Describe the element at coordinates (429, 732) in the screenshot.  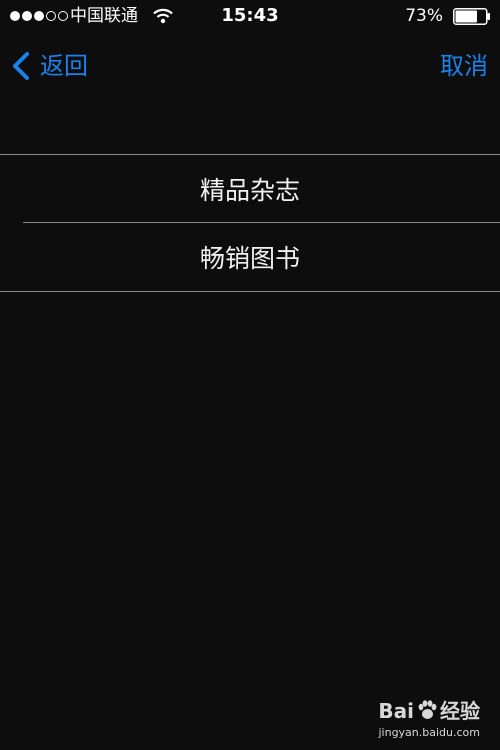
I see `watermark-url: jingyan.baidu.com` at that location.